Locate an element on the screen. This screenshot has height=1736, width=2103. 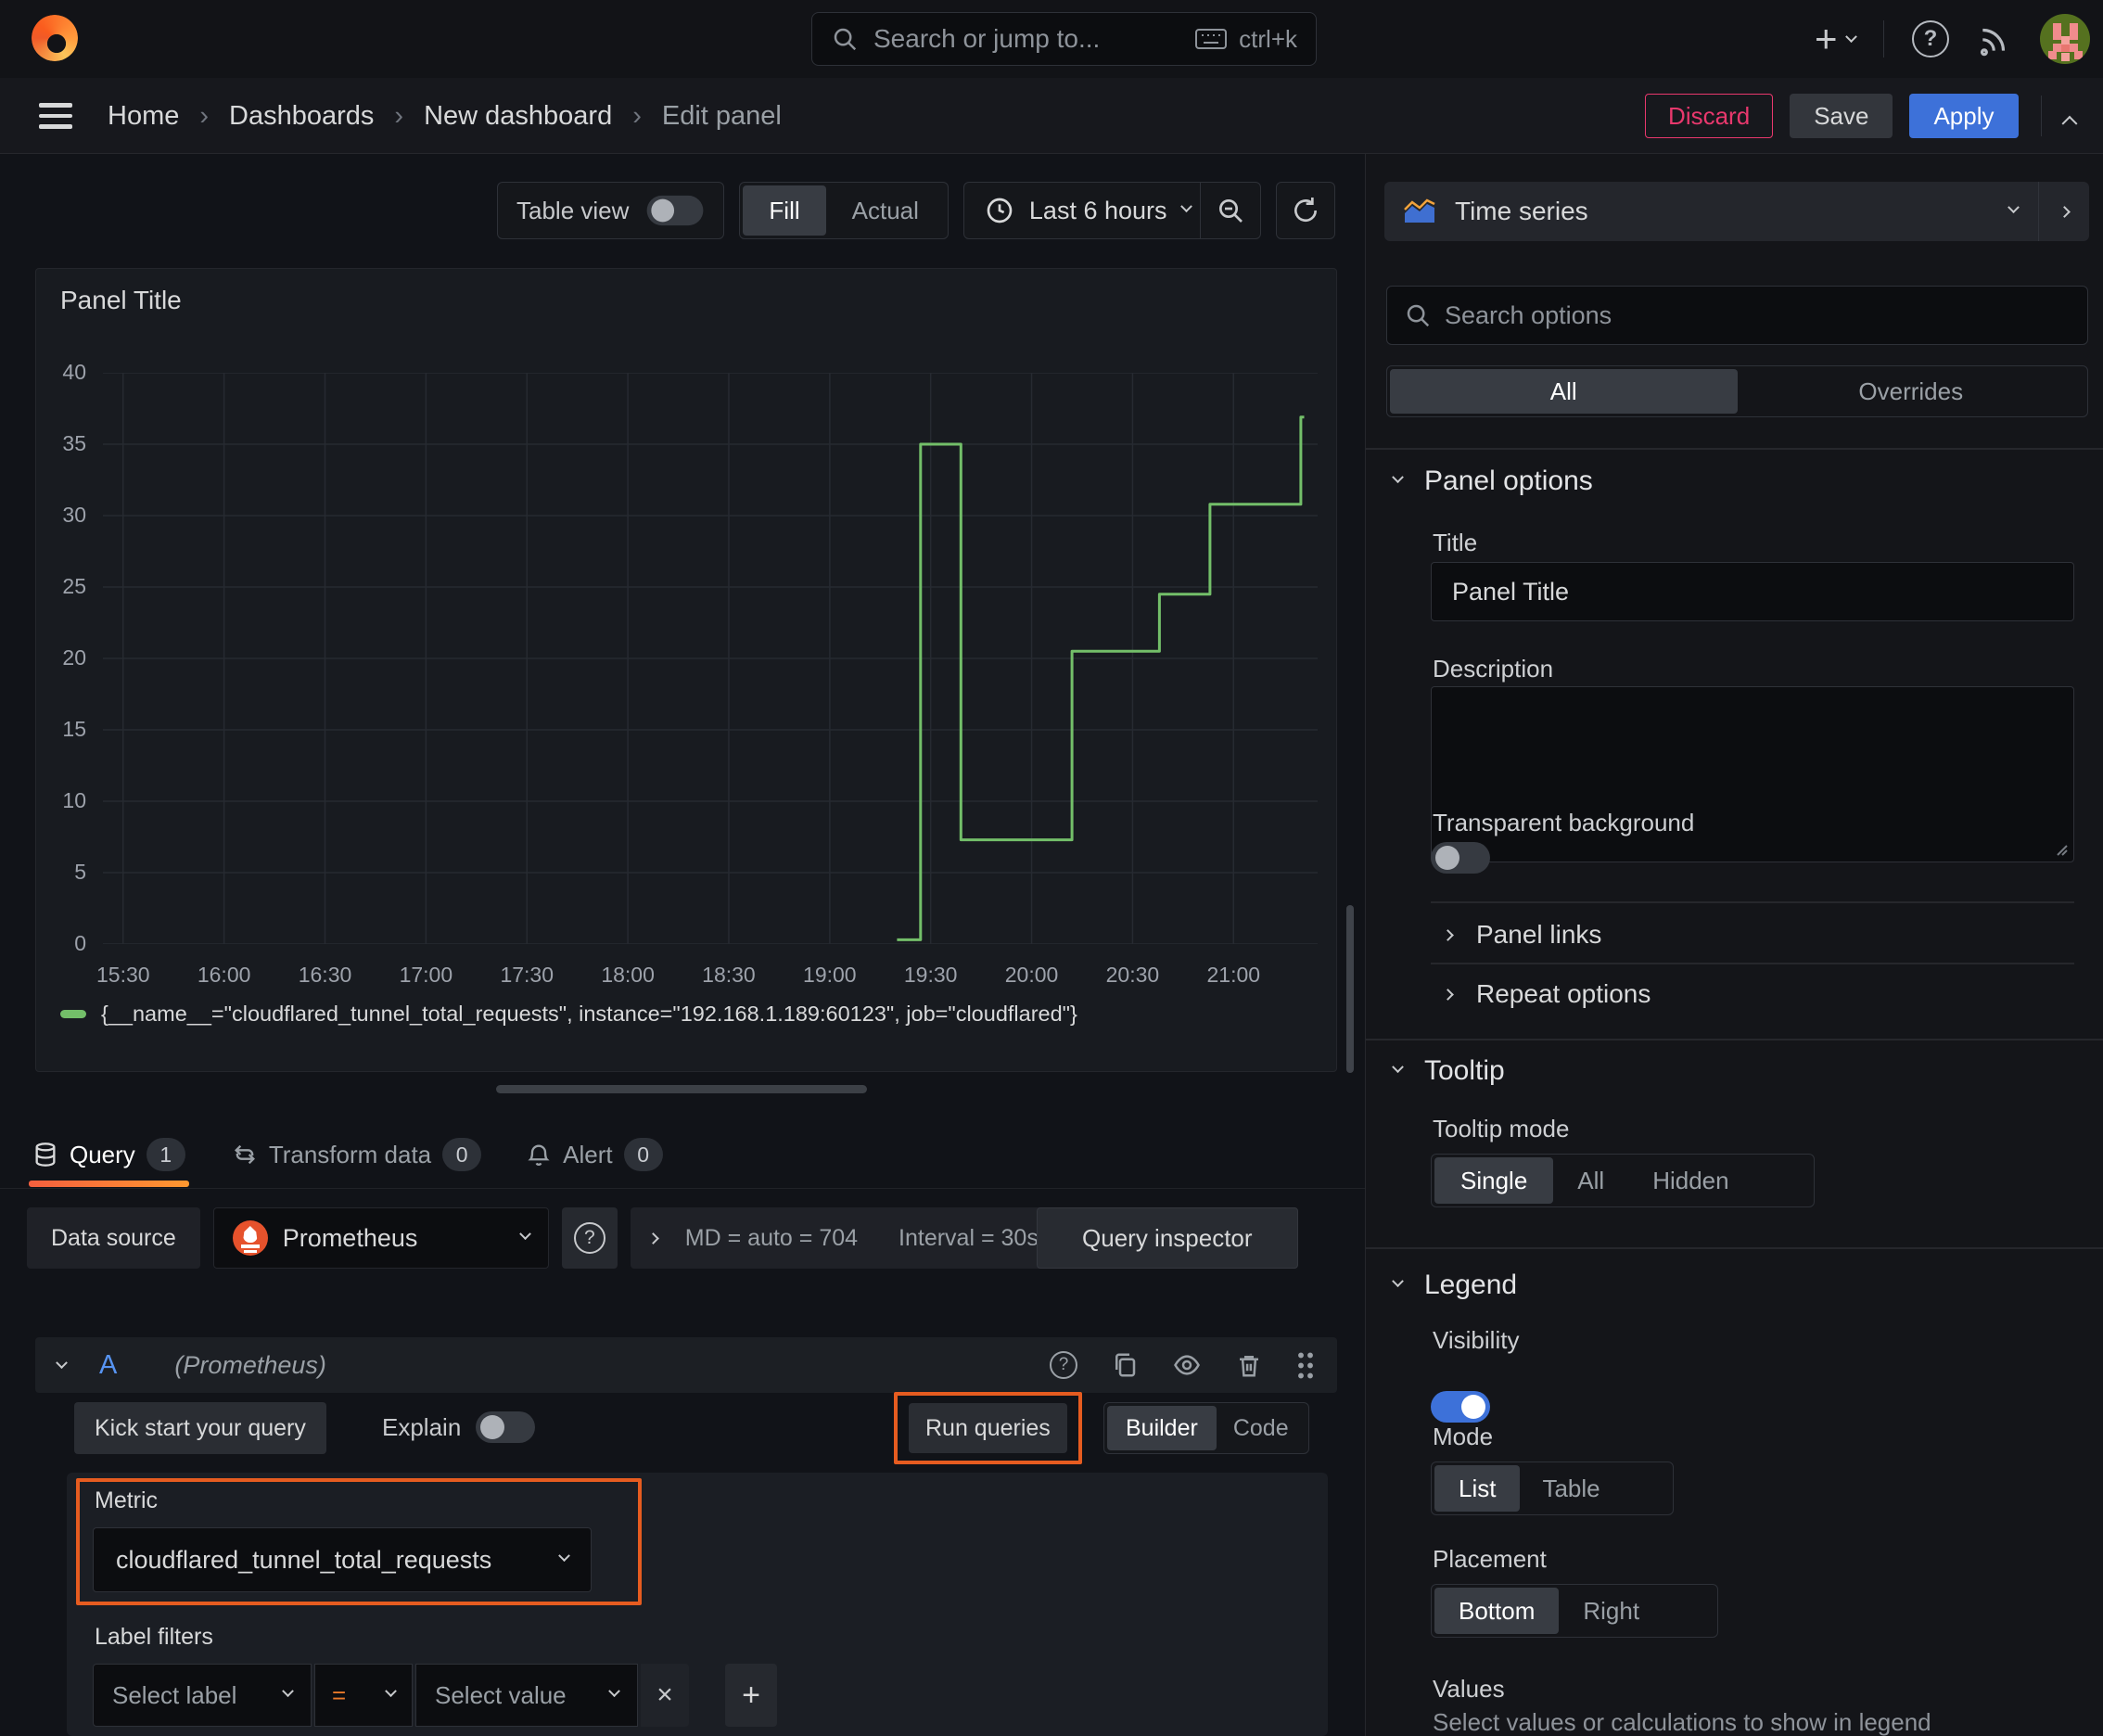
refresh-button is located at coordinates (1305, 210).